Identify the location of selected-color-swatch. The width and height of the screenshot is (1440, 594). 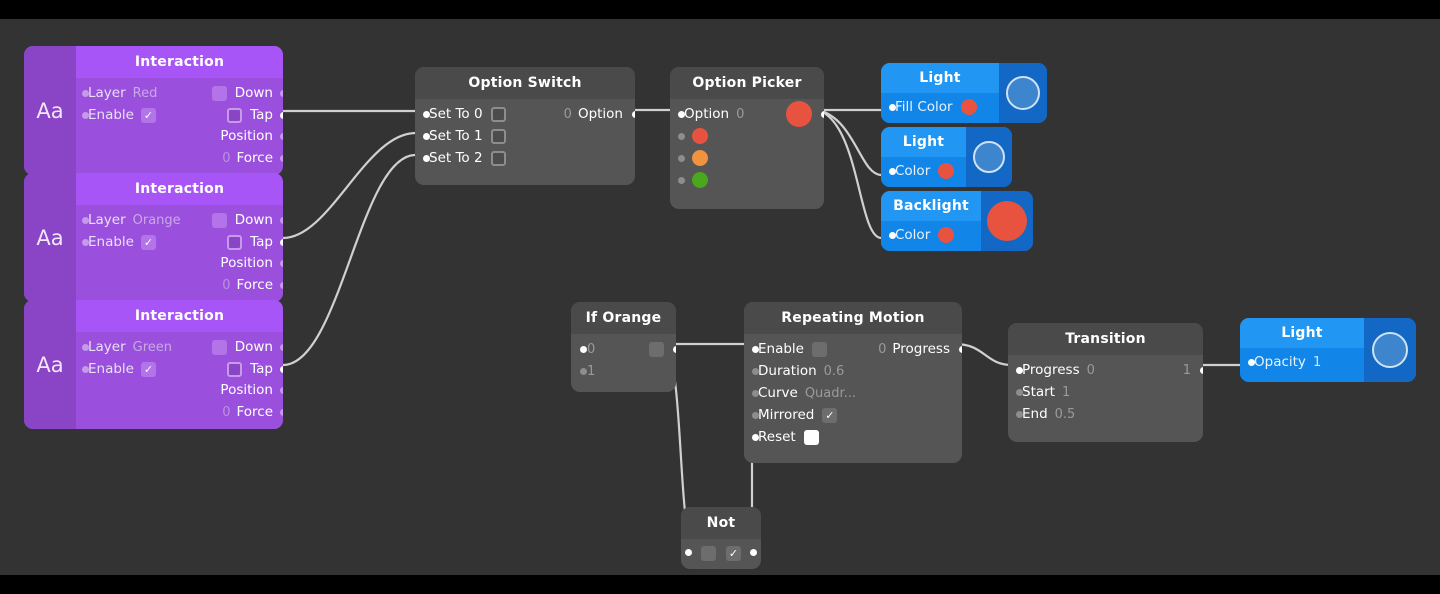
(799, 114).